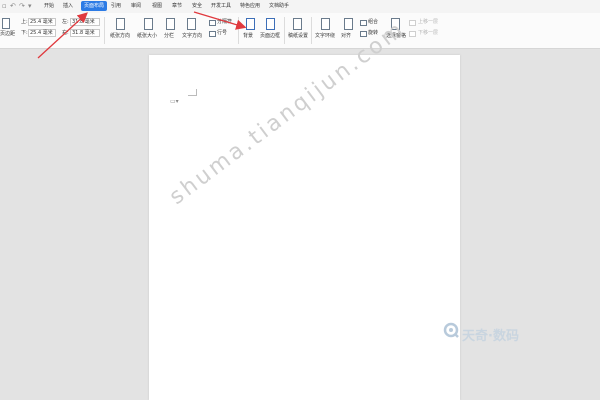 The height and width of the screenshot is (400, 600). I want to click on arrow-to-background, so click(220, 20).